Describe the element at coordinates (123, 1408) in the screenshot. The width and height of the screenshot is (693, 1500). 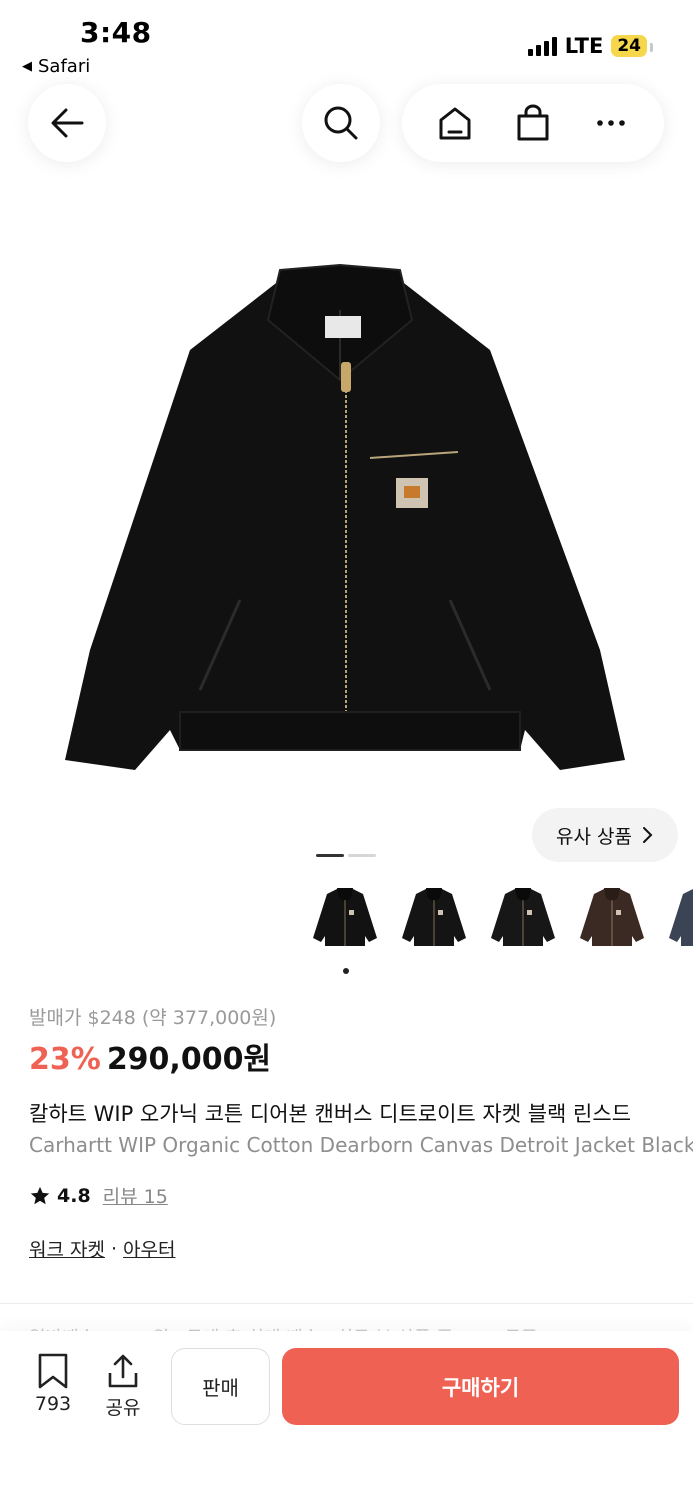
I see `share-label: 공유` at that location.